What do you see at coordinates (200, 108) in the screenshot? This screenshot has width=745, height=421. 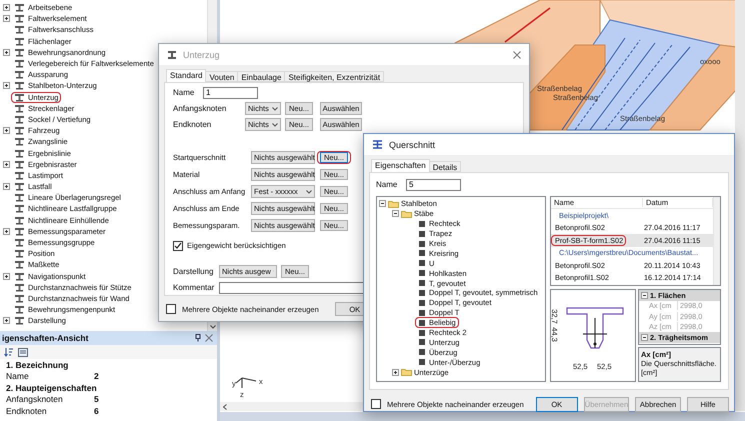 I see `field-label: Anfangsknoten` at bounding box center [200, 108].